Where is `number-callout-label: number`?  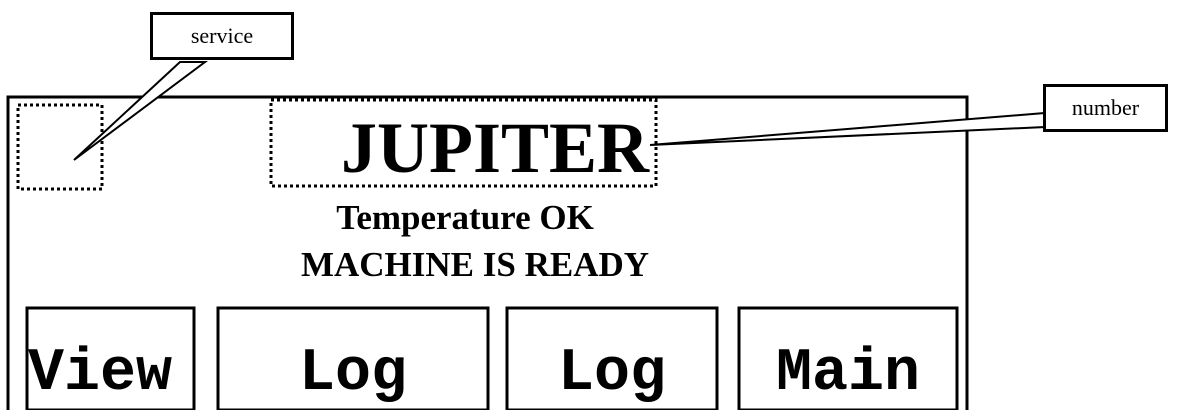
number-callout-label: number is located at coordinates (1105, 108).